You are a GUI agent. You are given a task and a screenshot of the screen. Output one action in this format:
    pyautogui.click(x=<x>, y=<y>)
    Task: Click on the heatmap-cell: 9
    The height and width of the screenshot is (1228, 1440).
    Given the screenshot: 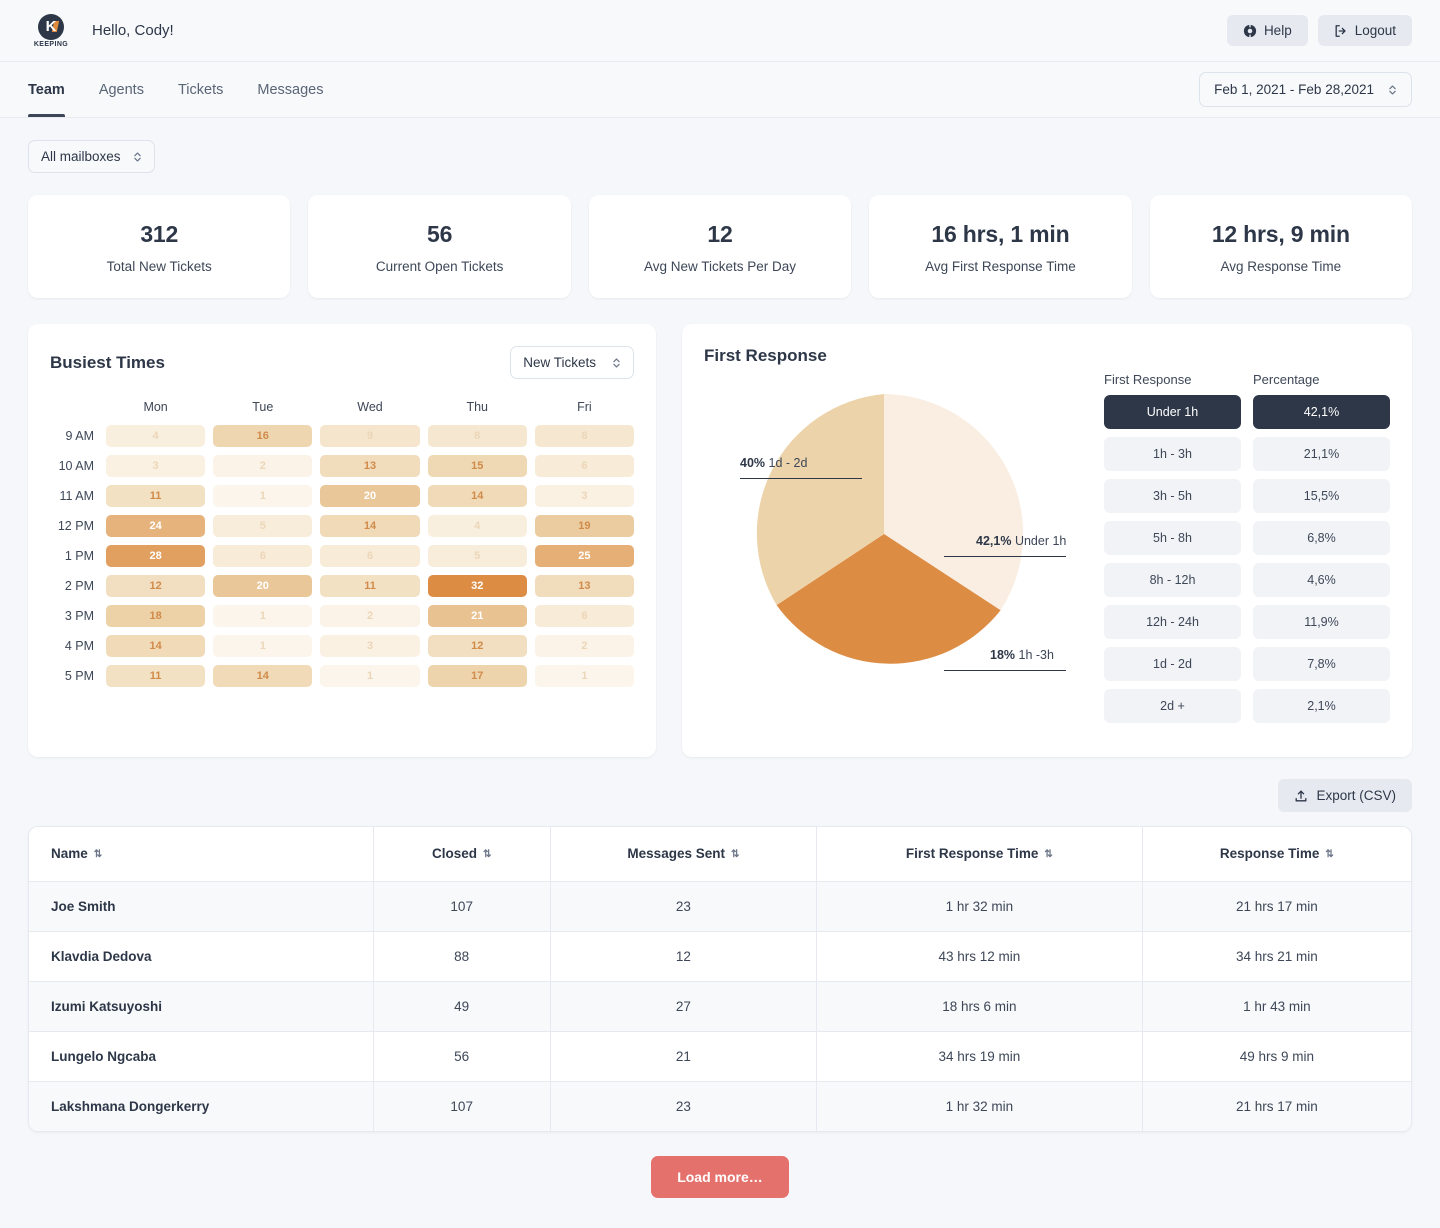 What is the action you would take?
    pyautogui.click(x=370, y=436)
    